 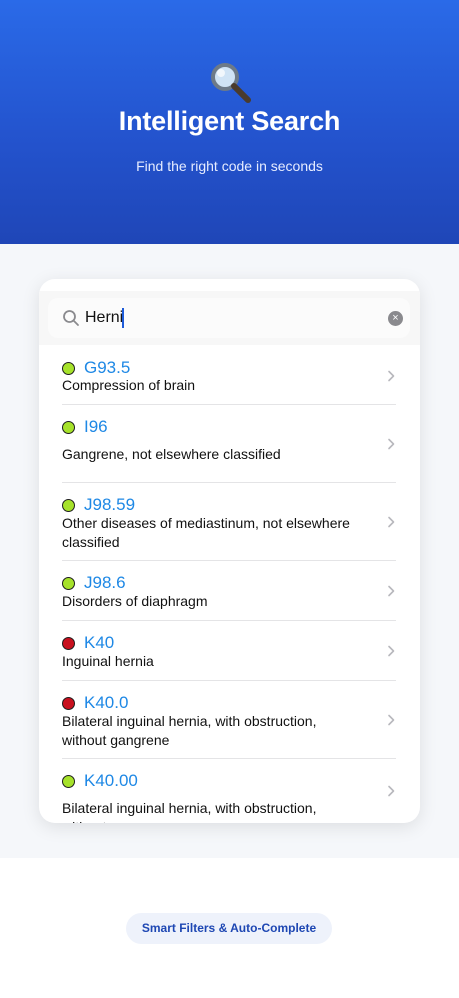 I want to click on magnifying-glass-icon, so click(x=231, y=83).